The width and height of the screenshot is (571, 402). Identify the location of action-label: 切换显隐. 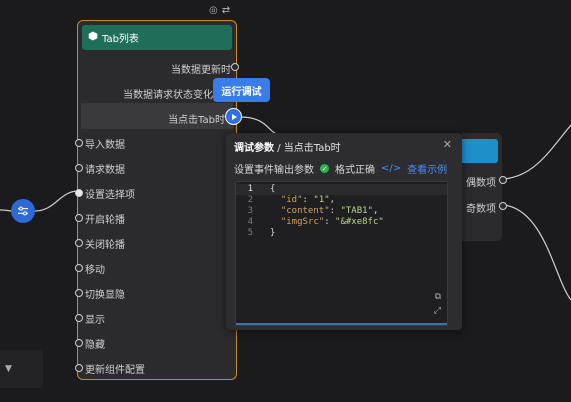
(105, 295).